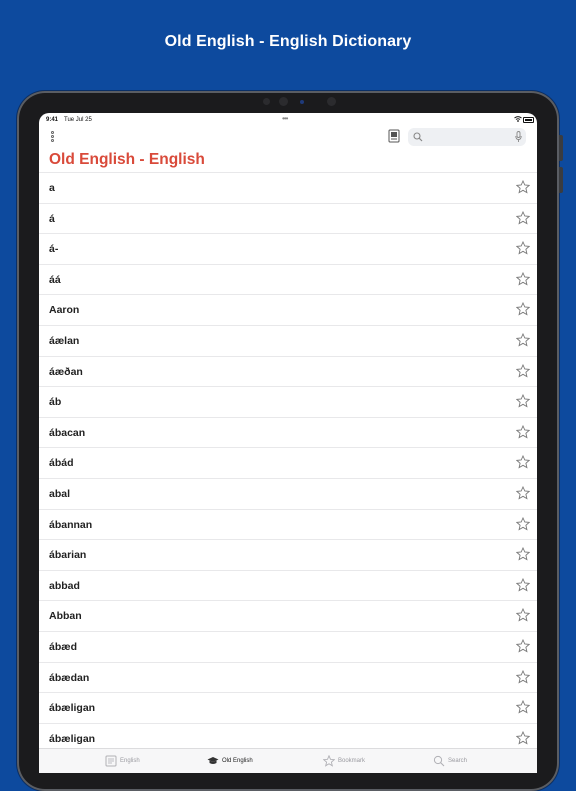 This screenshot has height=791, width=576. Describe the element at coordinates (288, 187) in the screenshot. I see `list-item: a` at that location.